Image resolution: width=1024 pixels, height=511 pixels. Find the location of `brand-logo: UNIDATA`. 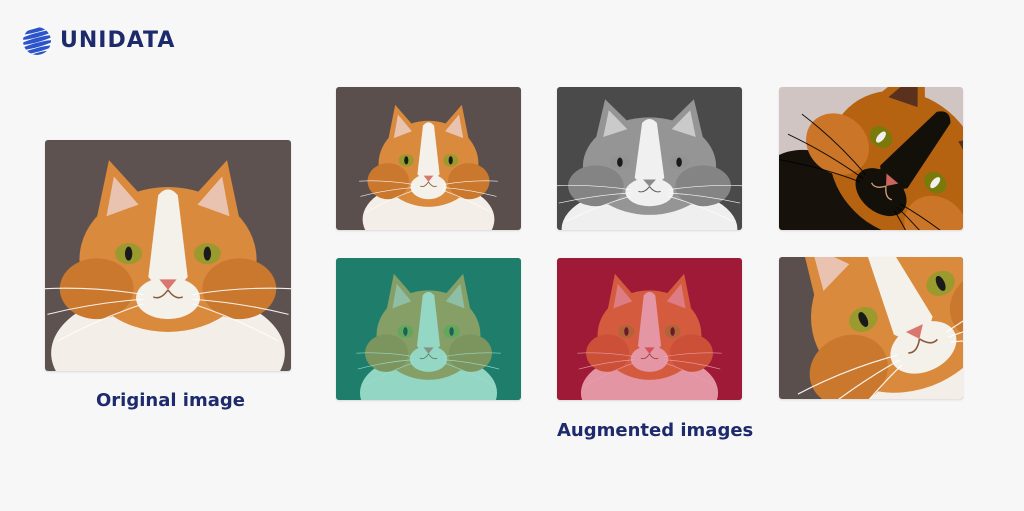

brand-logo: UNIDATA is located at coordinates (98, 41).